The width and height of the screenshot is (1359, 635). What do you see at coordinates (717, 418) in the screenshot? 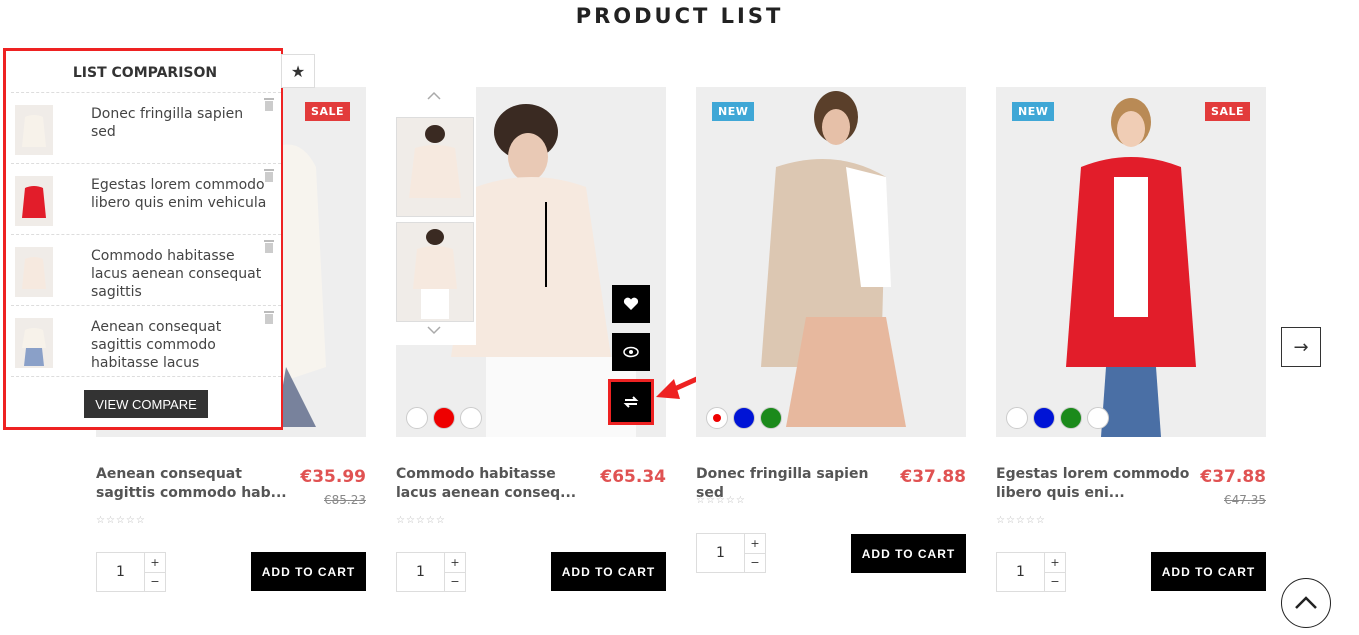
I see `swatch-red-selected` at bounding box center [717, 418].